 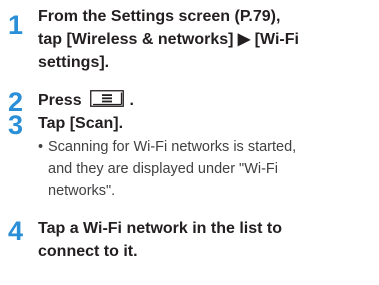 I want to click on step-2-text: Press ., so click(x=86, y=101).